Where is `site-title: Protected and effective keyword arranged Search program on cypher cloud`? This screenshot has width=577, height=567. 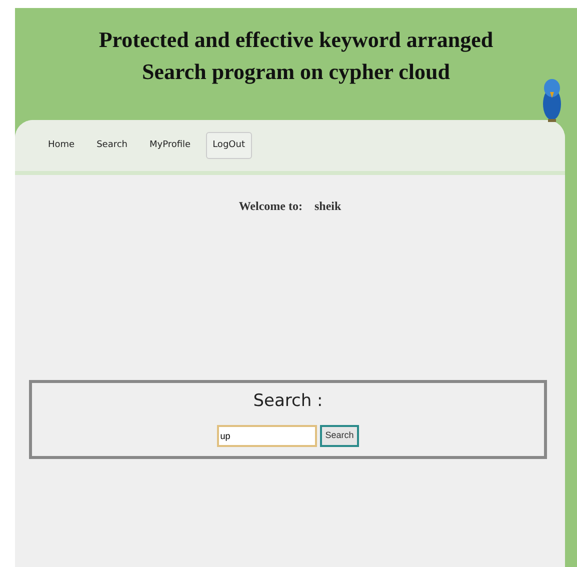
site-title: Protected and effective keyword arranged Search program on cypher cloud is located at coordinates (296, 56).